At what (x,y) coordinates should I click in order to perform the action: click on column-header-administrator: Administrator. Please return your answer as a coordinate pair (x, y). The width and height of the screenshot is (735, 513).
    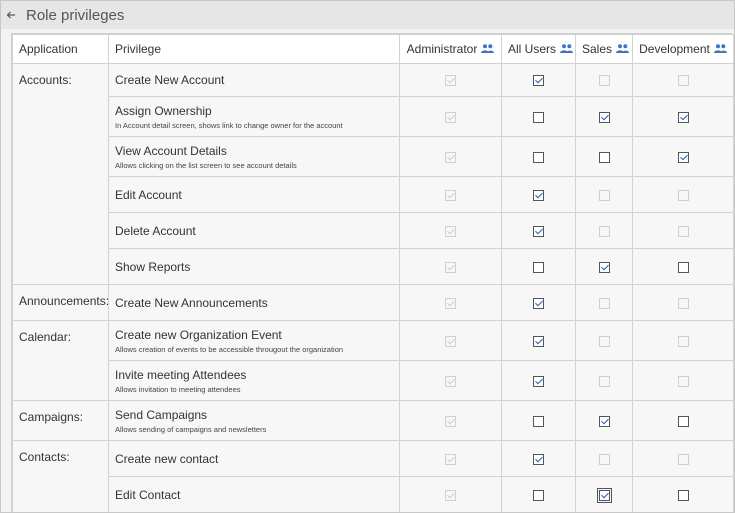
    Looking at the image, I should click on (450, 49).